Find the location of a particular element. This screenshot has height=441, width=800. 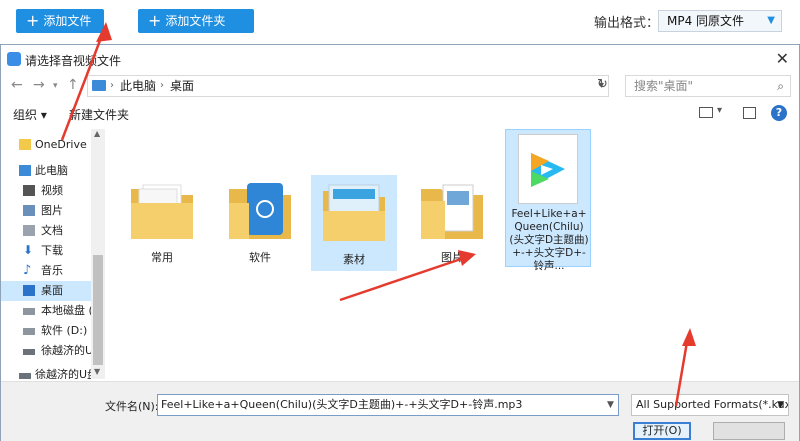

dialog-title: 请选择音视频文件 is located at coordinates (73, 61).